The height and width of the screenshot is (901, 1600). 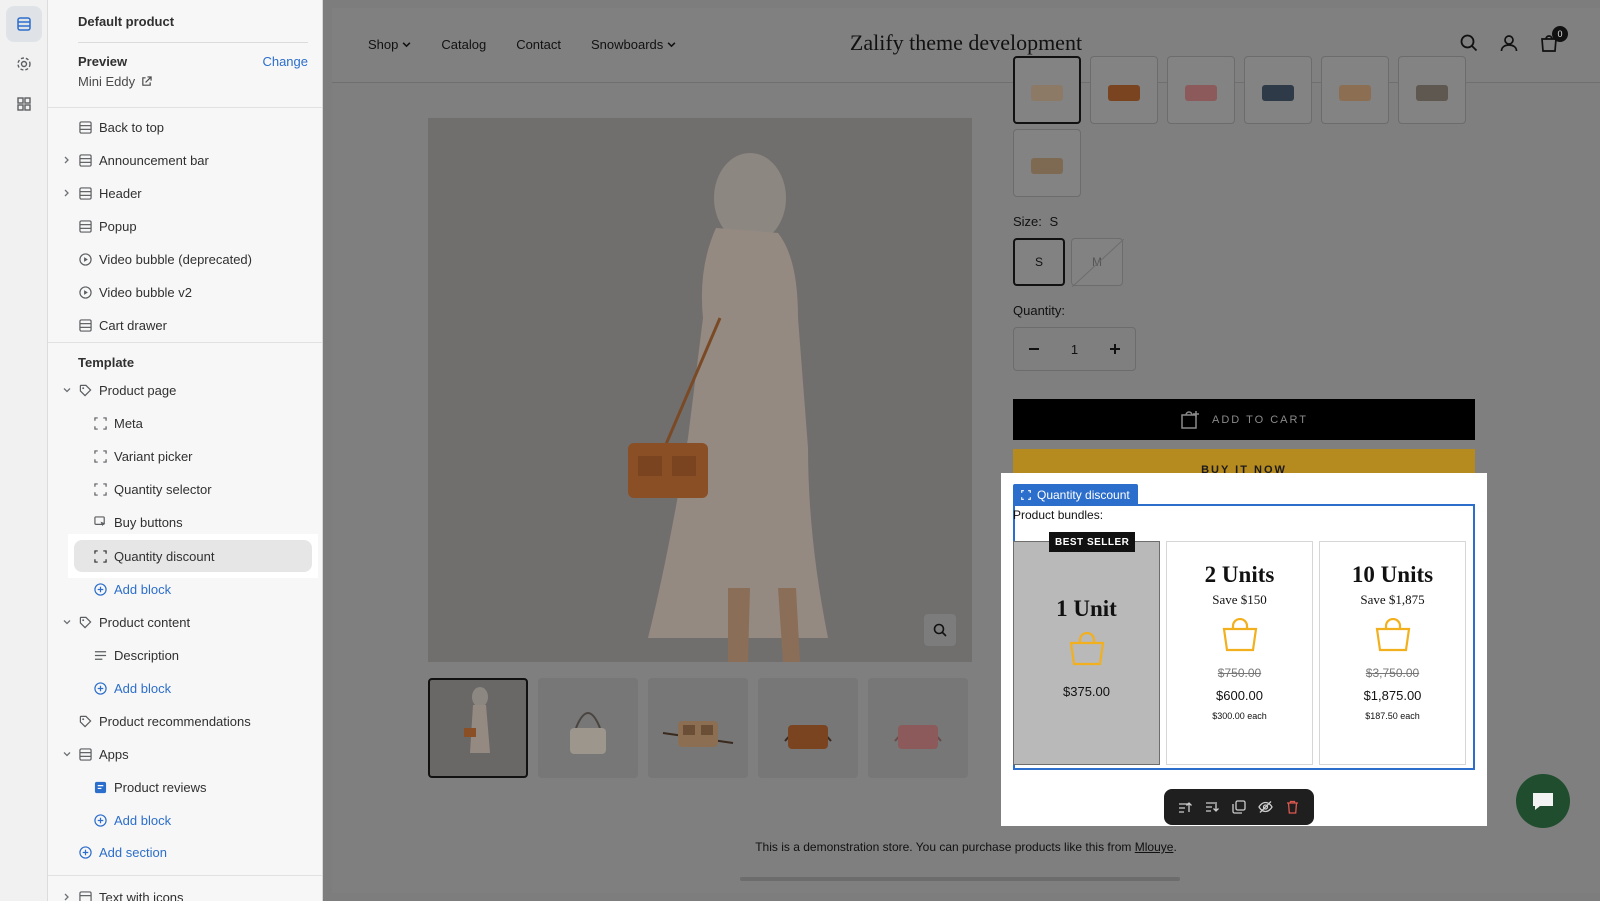 I want to click on sidebar-item-meta: Meta, so click(x=185, y=423).